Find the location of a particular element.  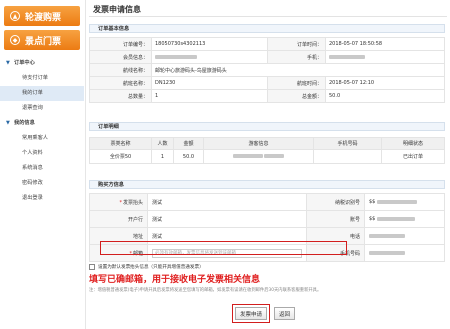

phone-field is located at coordinates (404, 236).